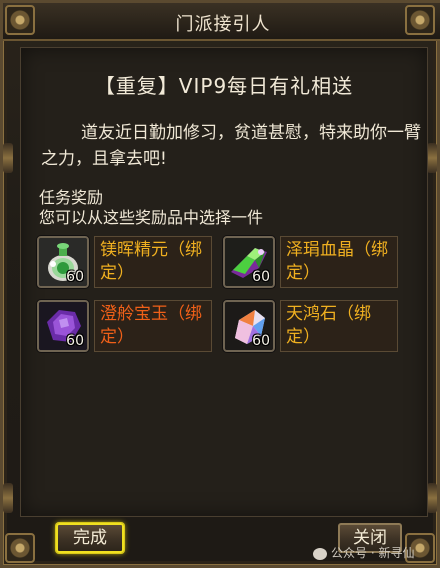 The width and height of the screenshot is (440, 568). I want to click on reward-option: 60 天鸿石（绑定）, so click(312, 328).